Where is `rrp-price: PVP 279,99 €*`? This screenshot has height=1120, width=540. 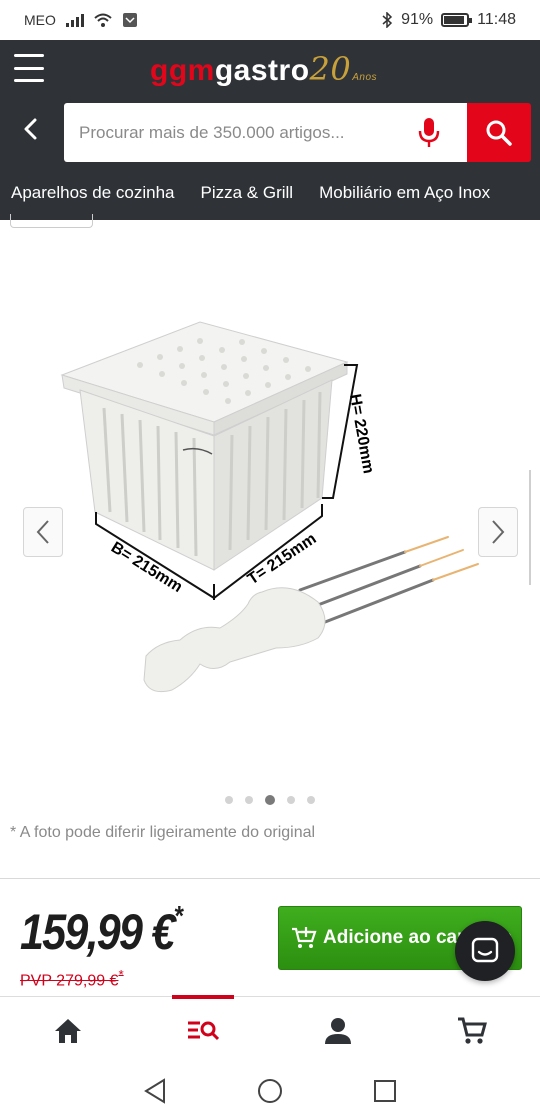
rrp-price: PVP 279,99 €* is located at coordinates (72, 978).